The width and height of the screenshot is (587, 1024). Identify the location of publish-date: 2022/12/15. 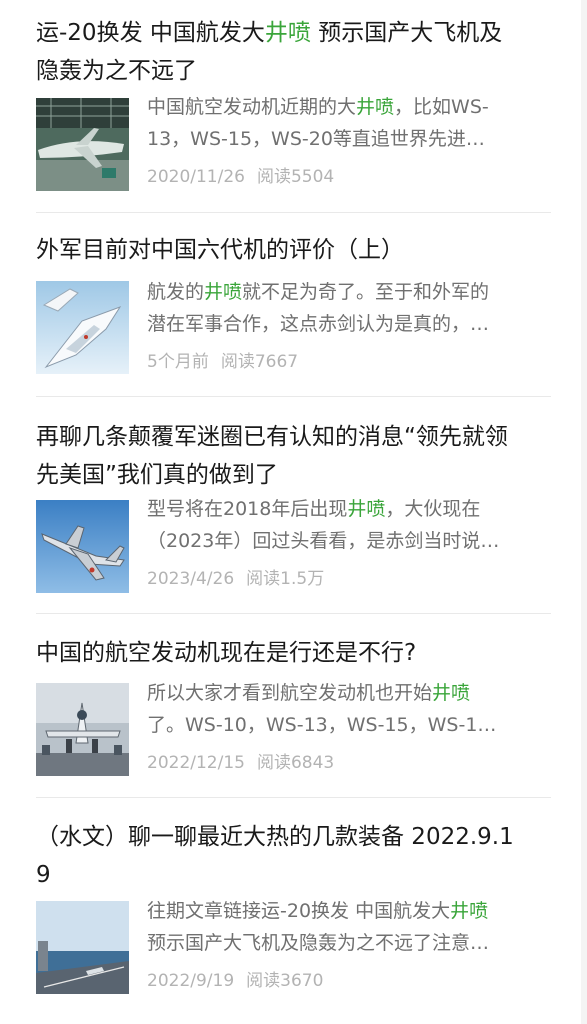
(196, 763).